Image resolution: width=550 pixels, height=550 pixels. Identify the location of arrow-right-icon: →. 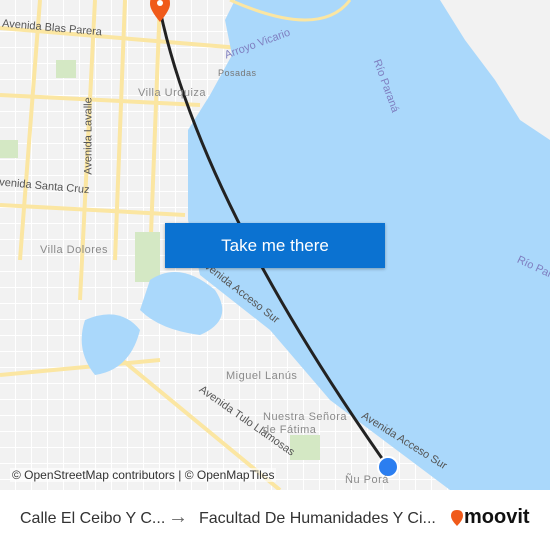
(178, 517).